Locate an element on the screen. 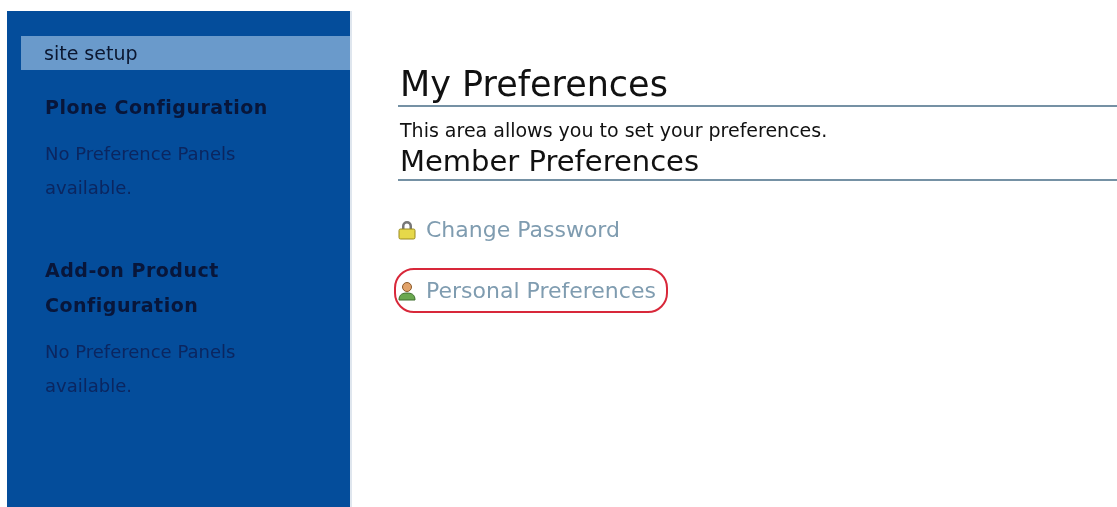 The image size is (1117, 507). page-title: My Preferences is located at coordinates (757, 85).